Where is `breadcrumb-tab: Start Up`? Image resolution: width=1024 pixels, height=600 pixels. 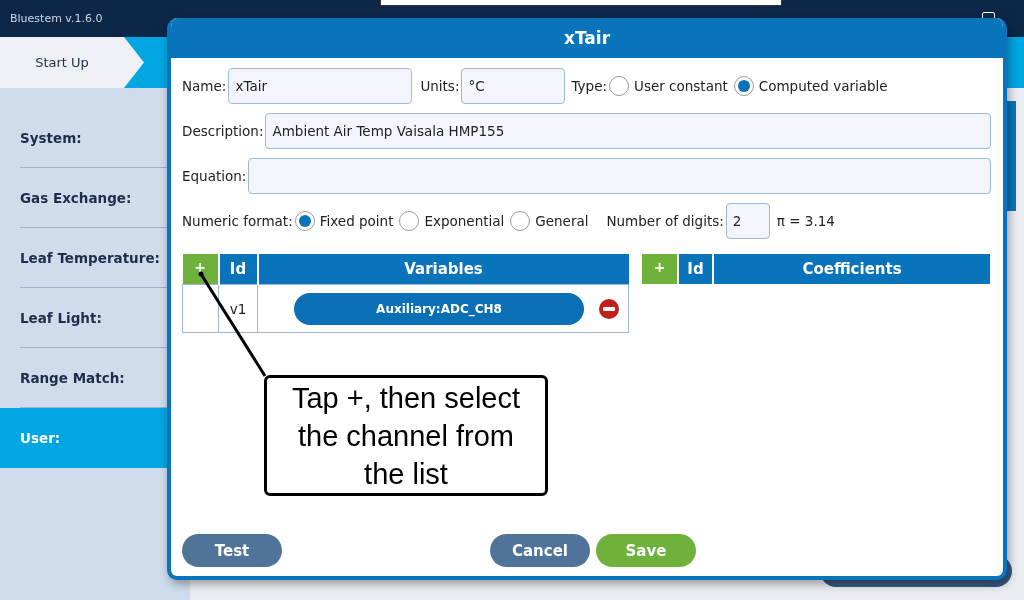 breadcrumb-tab: Start Up is located at coordinates (72, 62).